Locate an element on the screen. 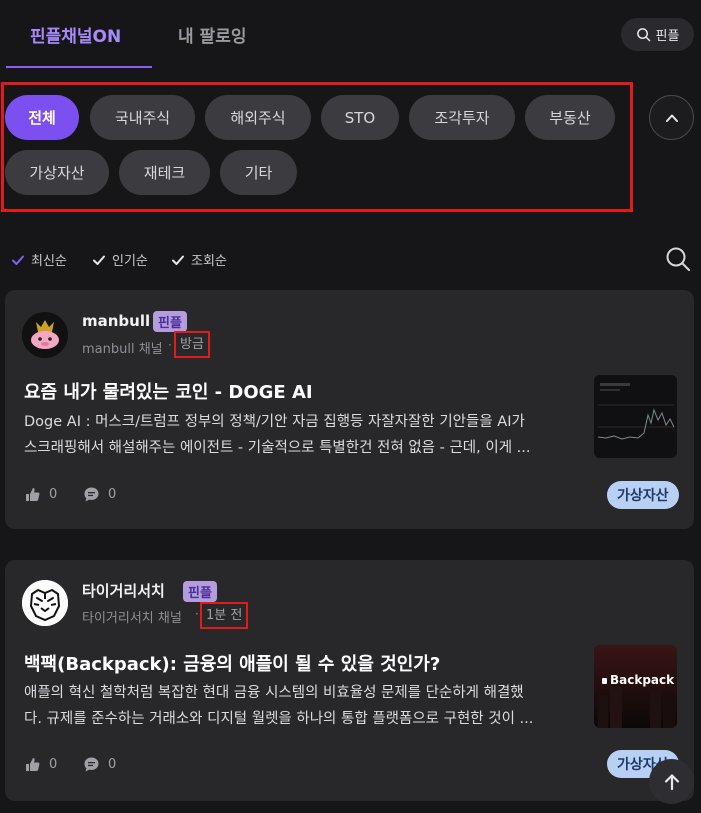  category-chip-sto: STO is located at coordinates (360, 117).